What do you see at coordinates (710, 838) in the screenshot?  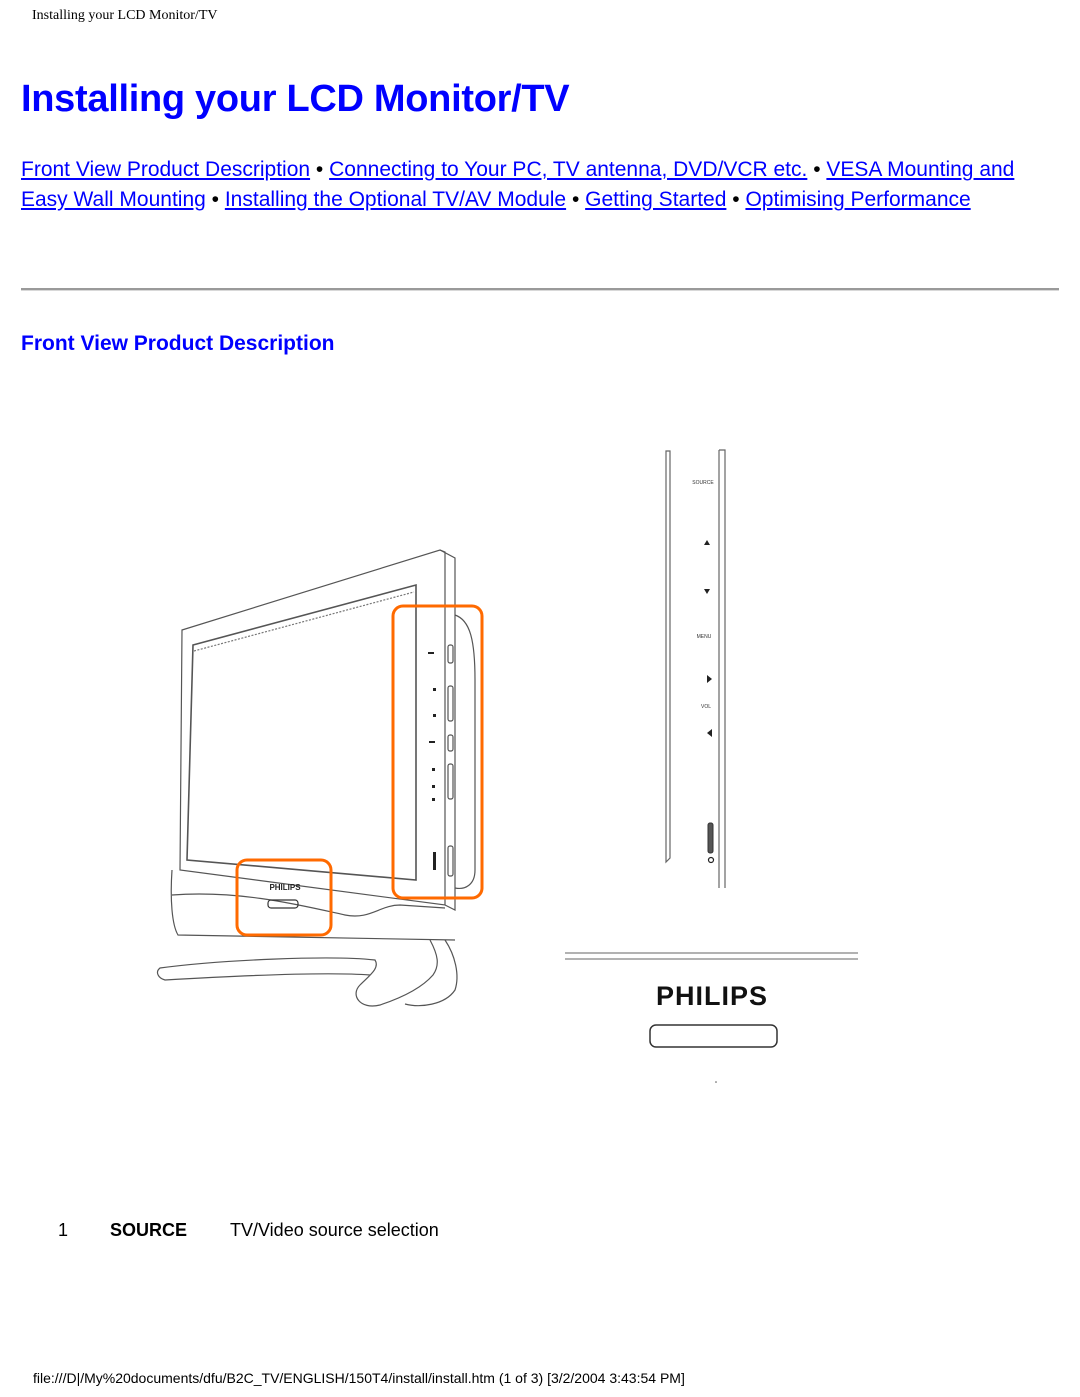 I see `power-button` at bounding box center [710, 838].